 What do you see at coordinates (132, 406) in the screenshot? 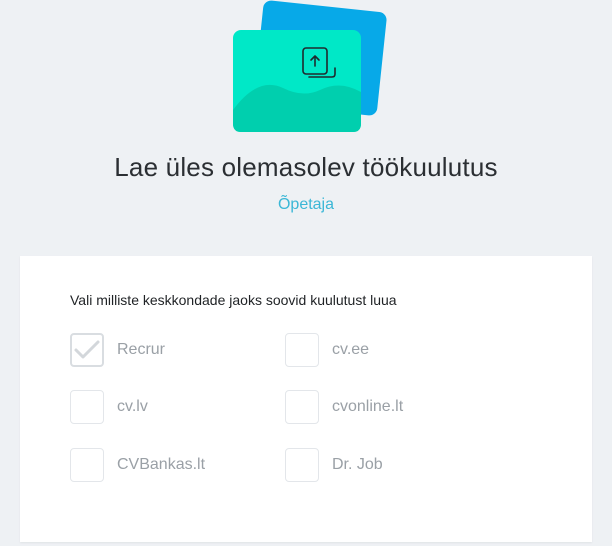
I see `option-label: cv.lv` at bounding box center [132, 406].